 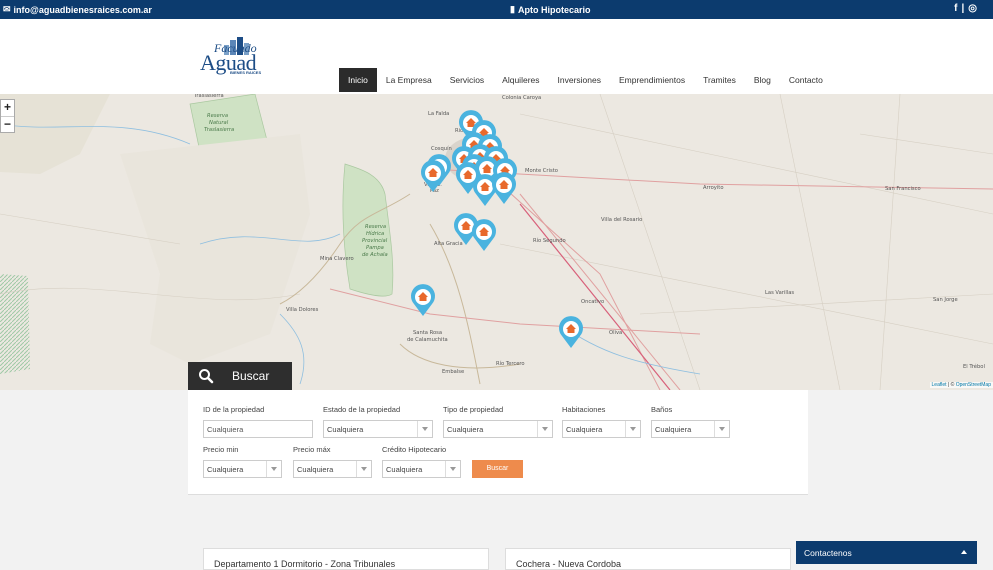 What do you see at coordinates (206, 376) in the screenshot?
I see `search-icon` at bounding box center [206, 376].